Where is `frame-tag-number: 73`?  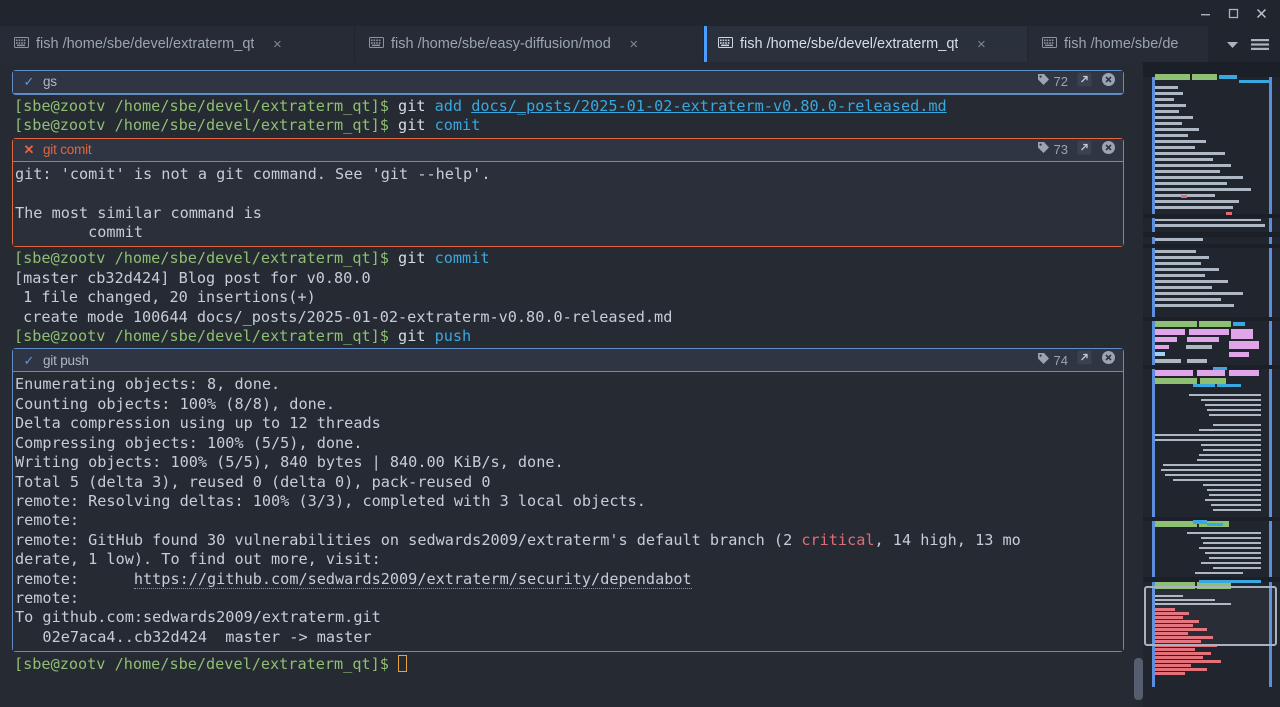
frame-tag-number: 73 is located at coordinates (1060, 150).